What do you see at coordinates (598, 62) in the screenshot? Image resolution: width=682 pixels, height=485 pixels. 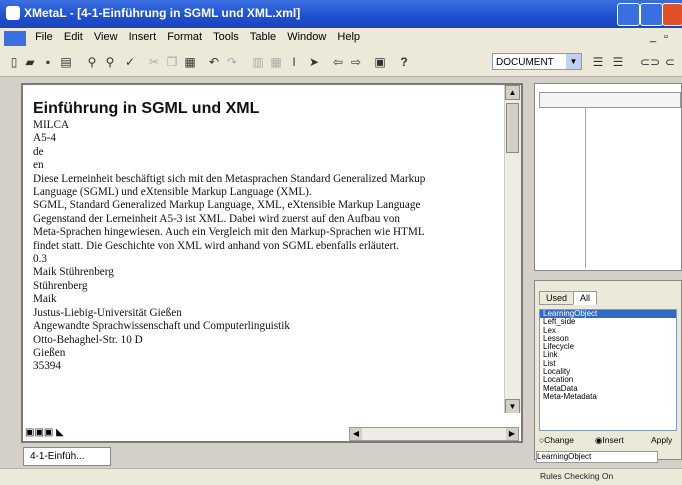 I see `numbered-list-icon: ☰` at bounding box center [598, 62].